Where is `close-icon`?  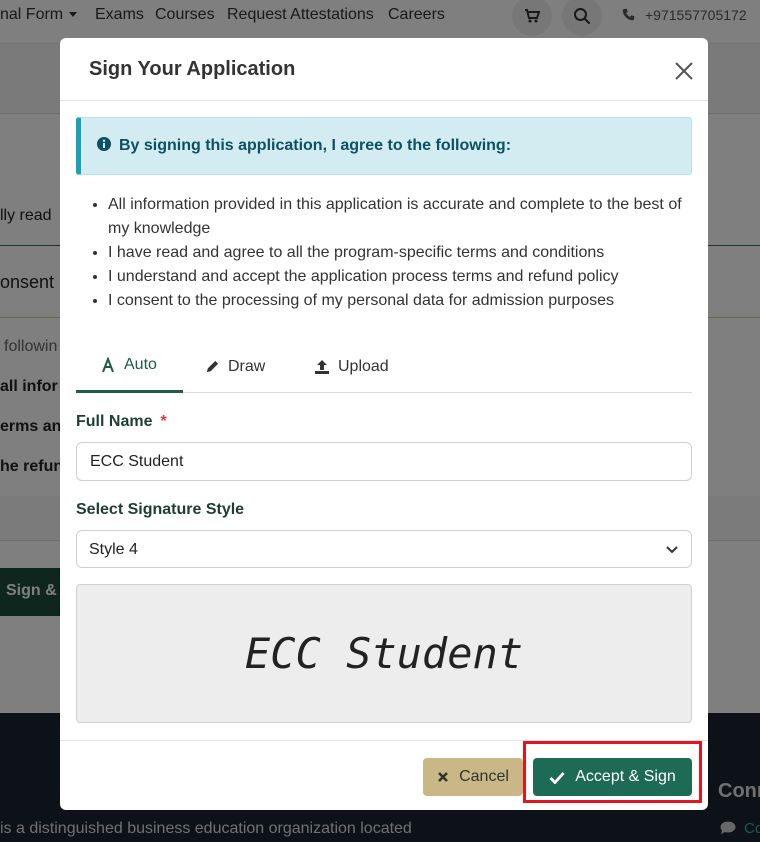 close-icon is located at coordinates (684, 71).